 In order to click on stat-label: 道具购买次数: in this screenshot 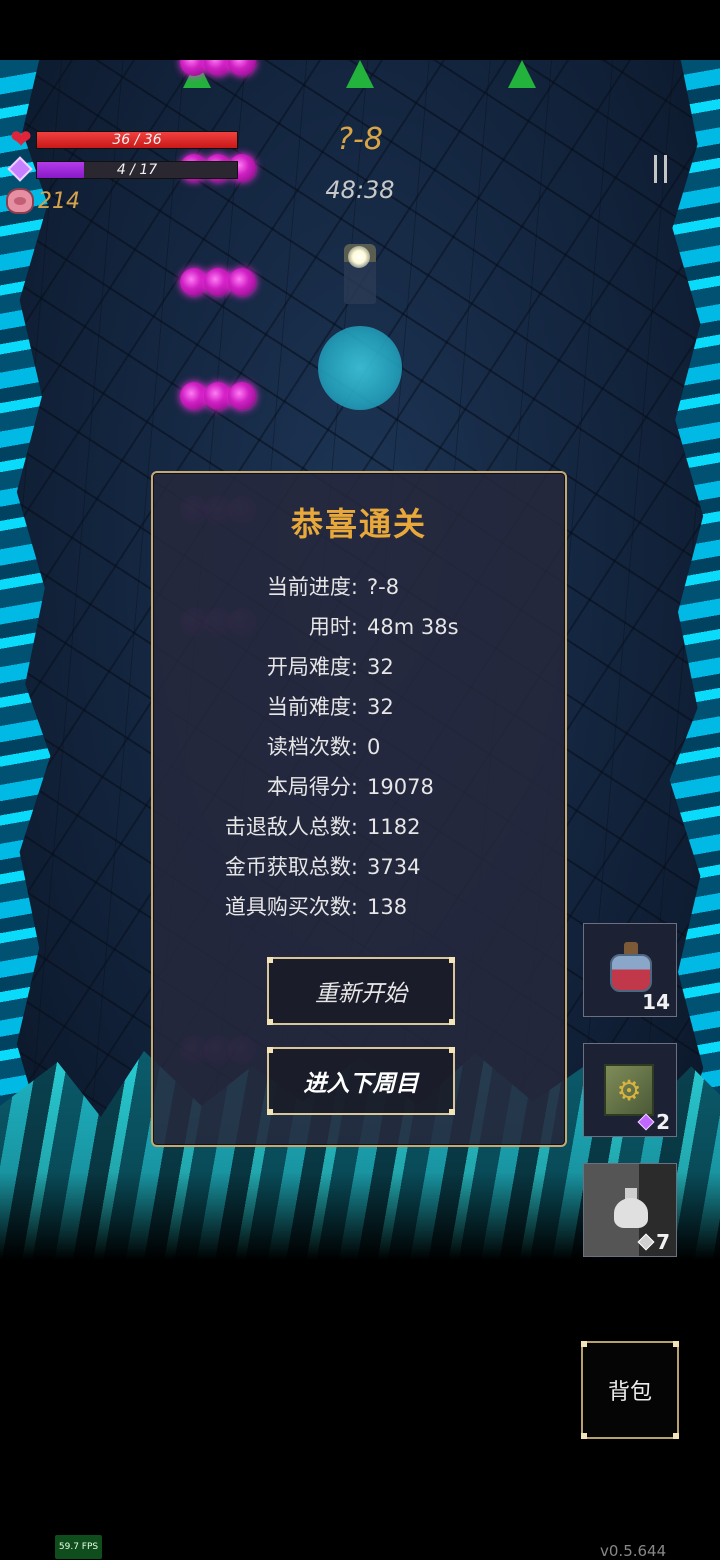, I will do `click(291, 907)`.